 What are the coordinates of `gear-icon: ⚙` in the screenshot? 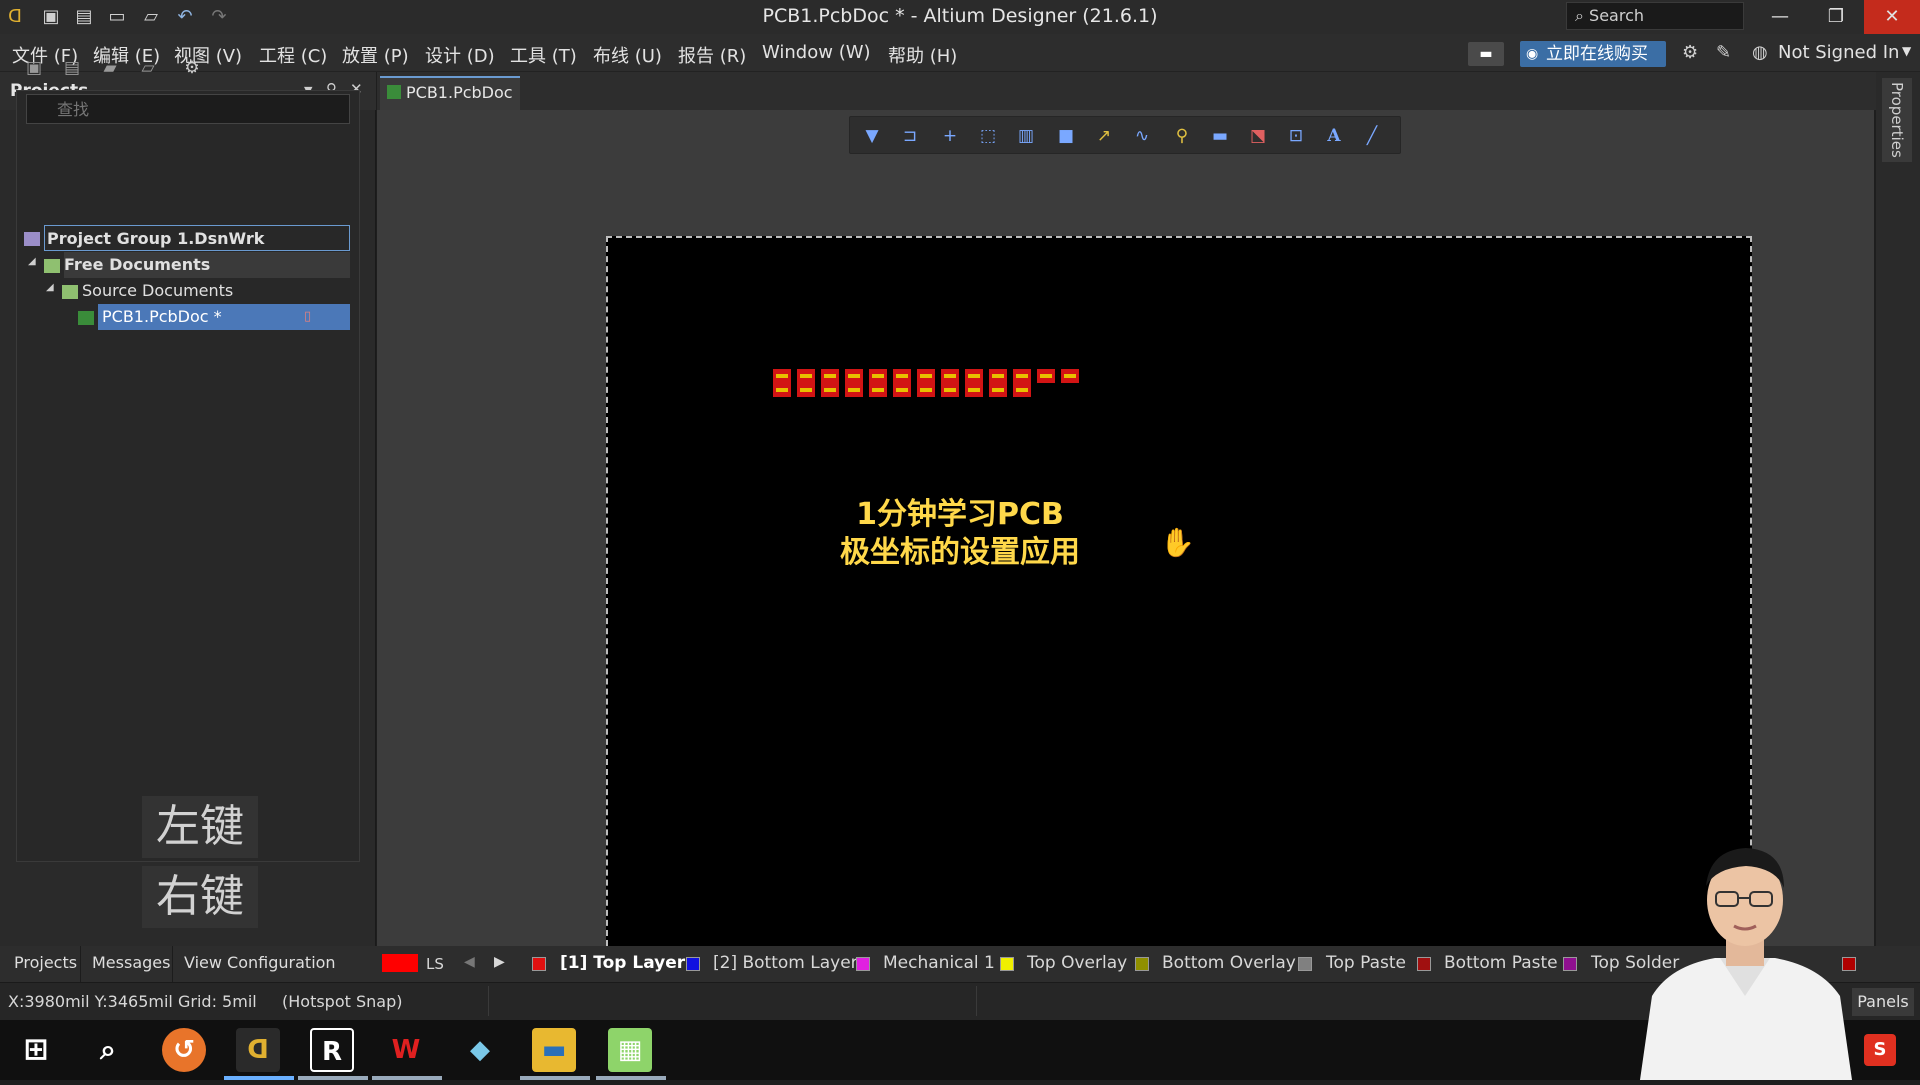 It's located at (1690, 52).